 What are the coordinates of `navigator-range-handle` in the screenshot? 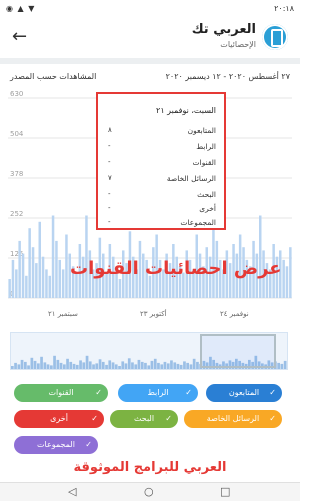 It's located at (238, 351).